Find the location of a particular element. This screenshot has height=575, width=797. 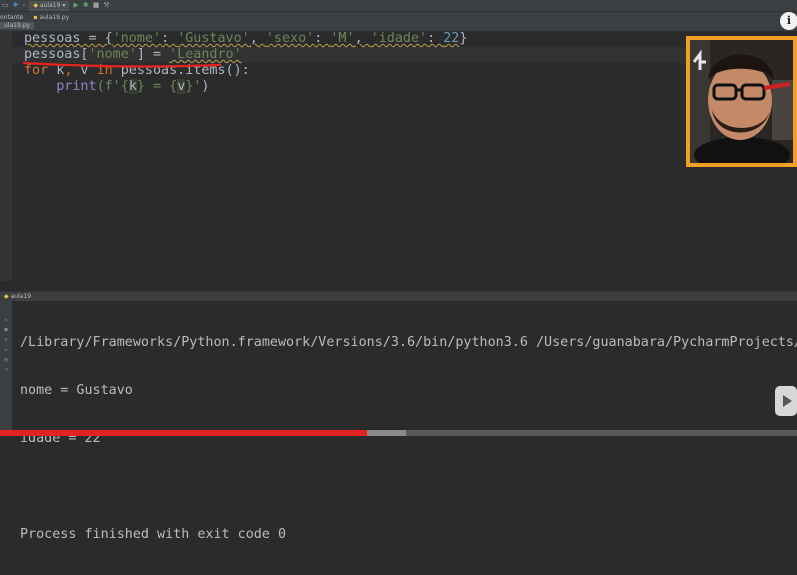

ide-toolbar: ▭ ✚ ‹ ◆ aula19 ▾ ▶ ✱ ■ ⚒ is located at coordinates (398, 5).